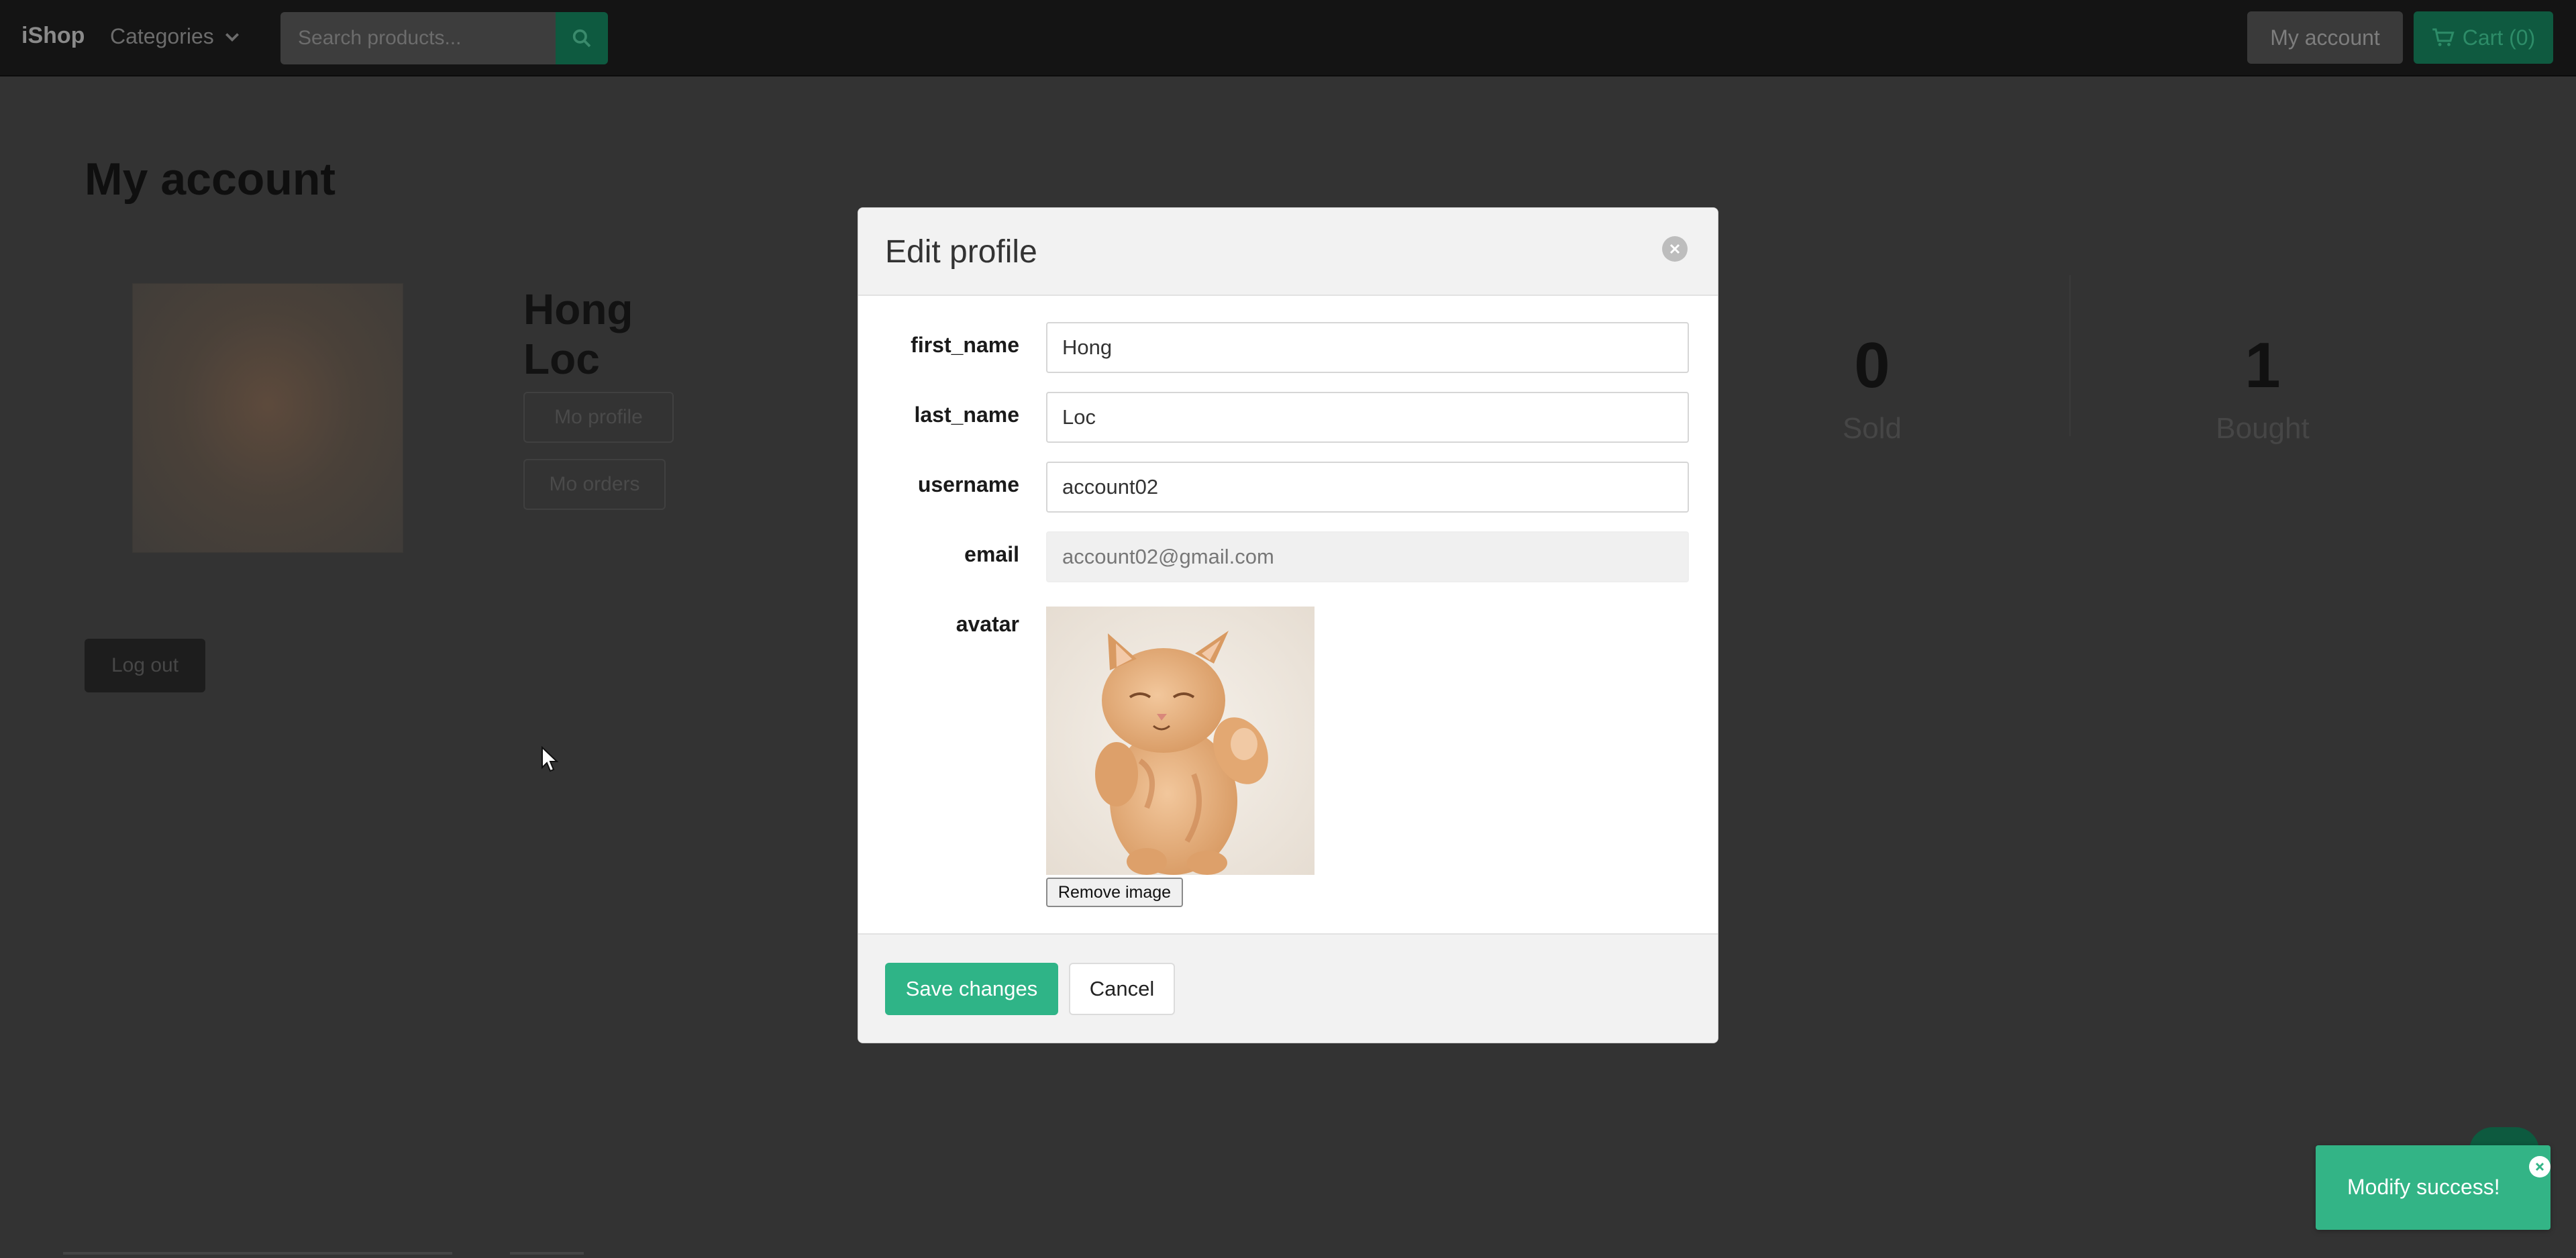  What do you see at coordinates (2423, 1187) in the screenshot?
I see `toast-message: Modify success!` at bounding box center [2423, 1187].